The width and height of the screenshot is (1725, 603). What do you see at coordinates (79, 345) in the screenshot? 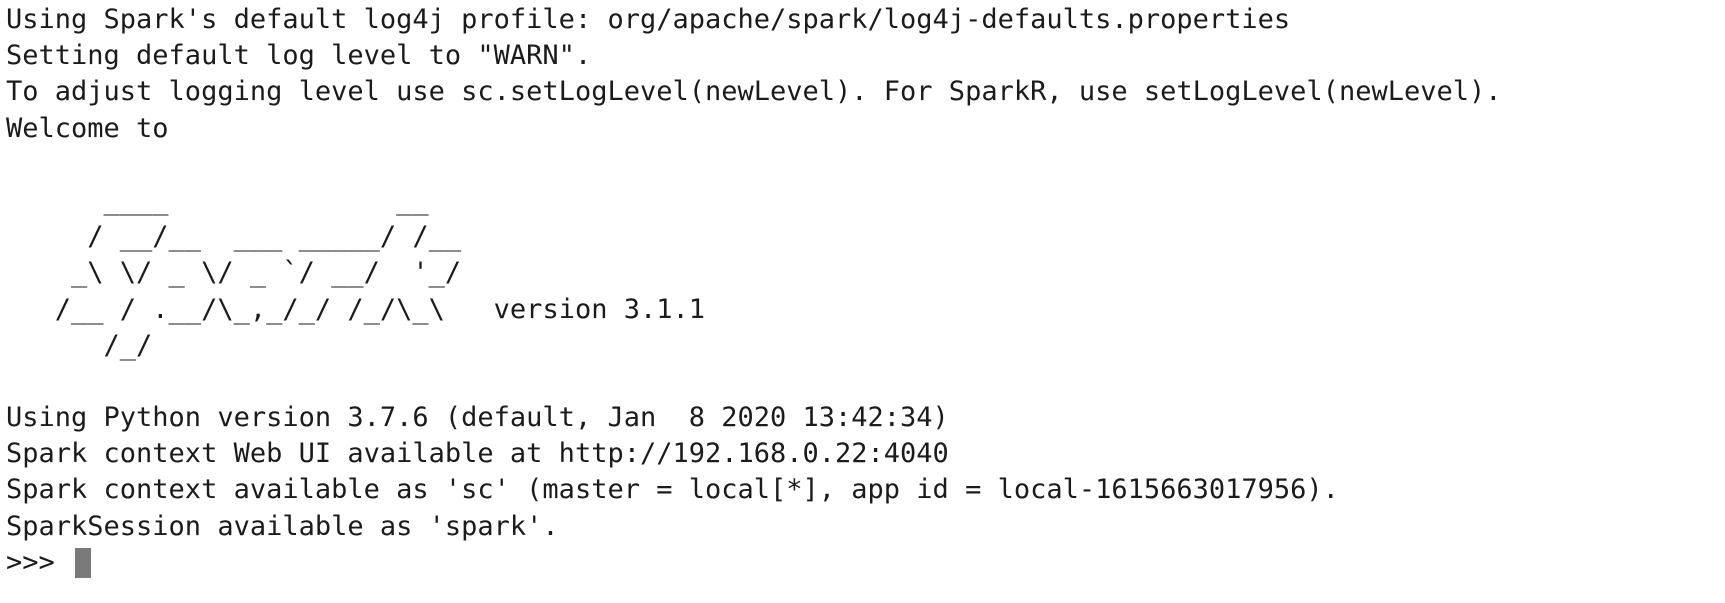
I see `spark-banner-line-5: /_/` at bounding box center [79, 345].